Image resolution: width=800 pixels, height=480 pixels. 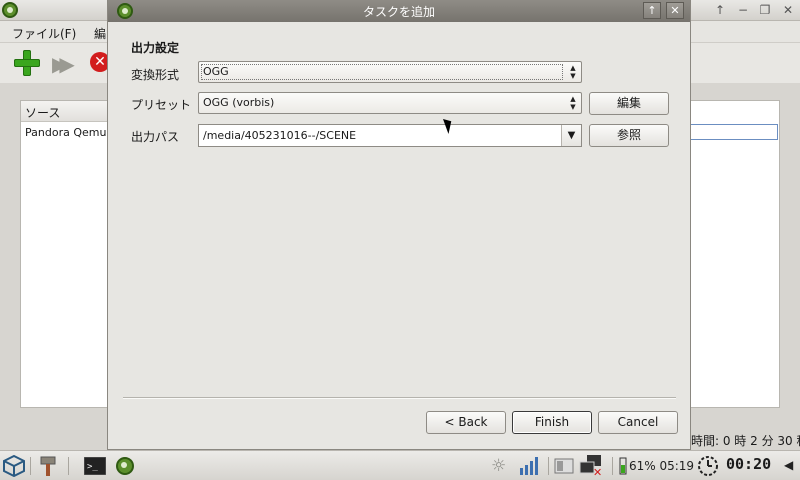 What do you see at coordinates (788, 10) in the screenshot?
I see `main-close-icon: ✕` at bounding box center [788, 10].